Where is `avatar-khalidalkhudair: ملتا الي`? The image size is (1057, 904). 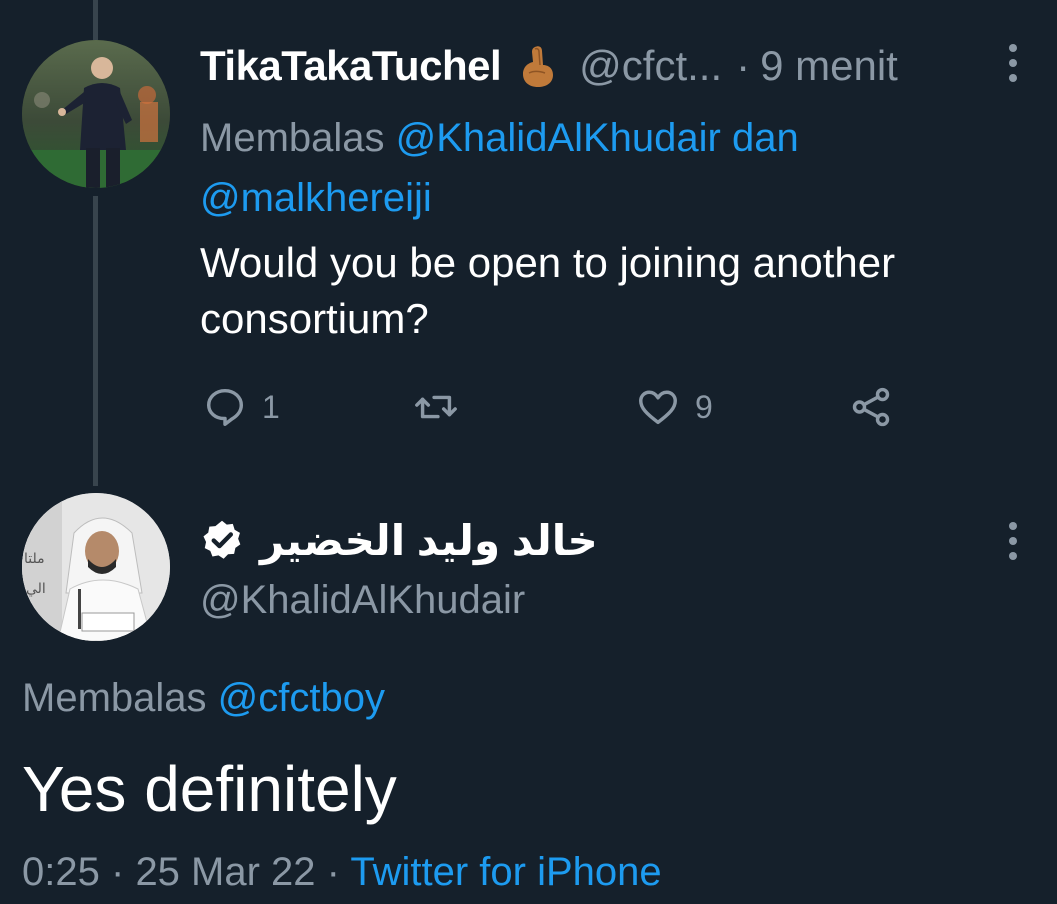
avatar-khalidalkhudair: ملتا الي is located at coordinates (96, 567).